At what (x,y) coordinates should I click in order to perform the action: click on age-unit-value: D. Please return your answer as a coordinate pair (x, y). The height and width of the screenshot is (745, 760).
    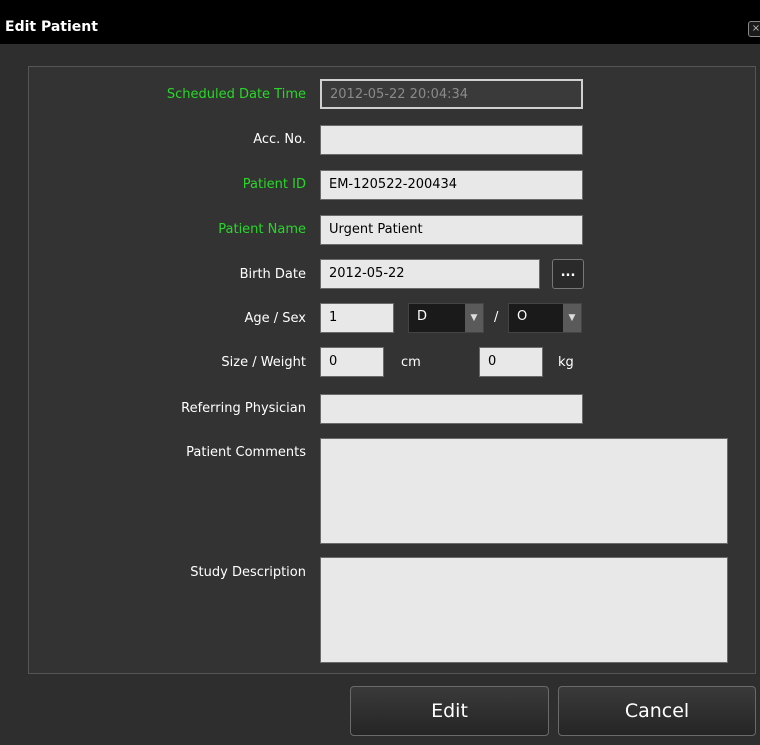
    Looking at the image, I should click on (422, 316).